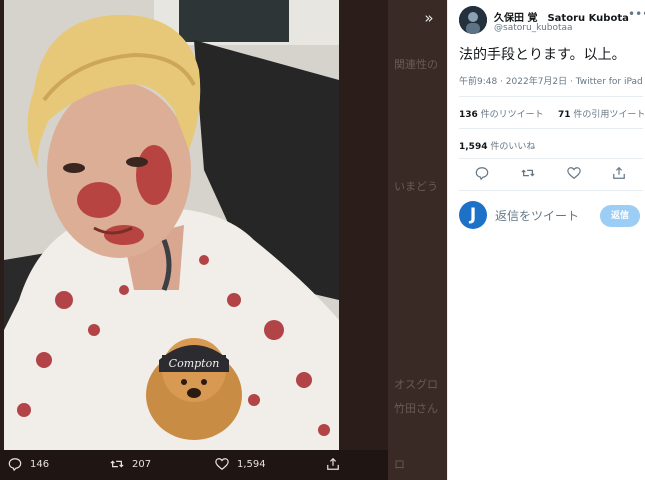  I want to click on retweets-stat: 136 件のリツイート, so click(501, 115).